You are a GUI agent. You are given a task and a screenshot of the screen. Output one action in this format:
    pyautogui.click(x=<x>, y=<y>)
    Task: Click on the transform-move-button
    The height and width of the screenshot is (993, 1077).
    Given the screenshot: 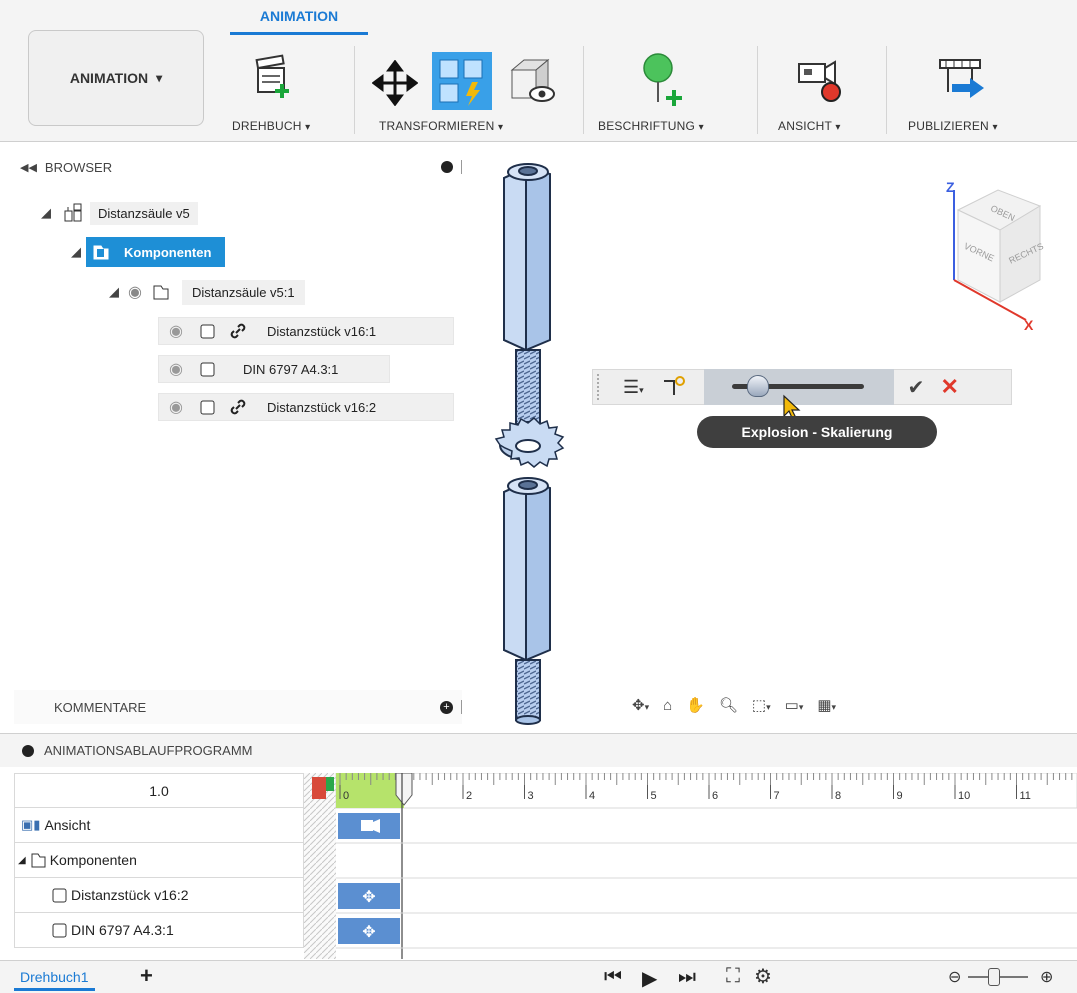 What is the action you would take?
    pyautogui.click(x=395, y=83)
    